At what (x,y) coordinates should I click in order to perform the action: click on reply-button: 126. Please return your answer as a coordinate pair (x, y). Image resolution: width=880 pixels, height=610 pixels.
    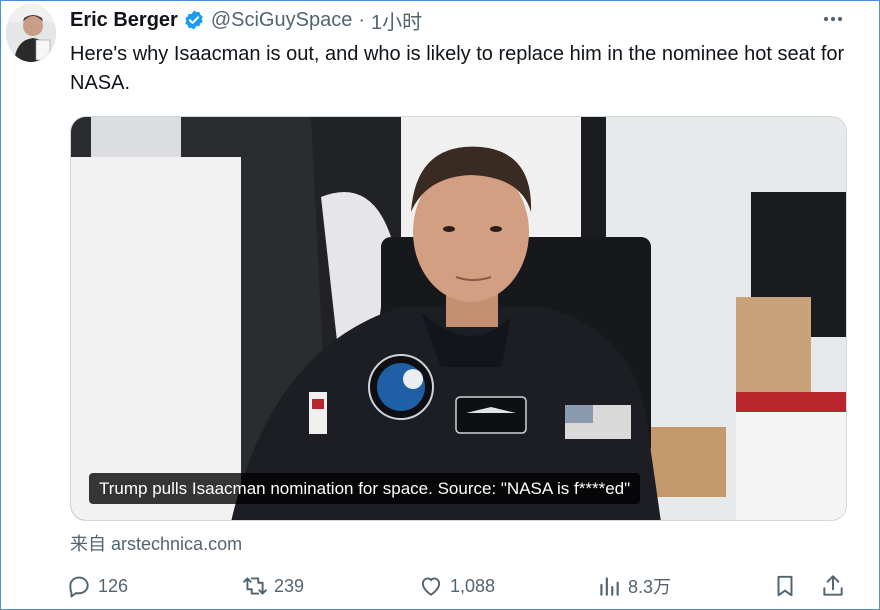
    Looking at the image, I should click on (97, 586).